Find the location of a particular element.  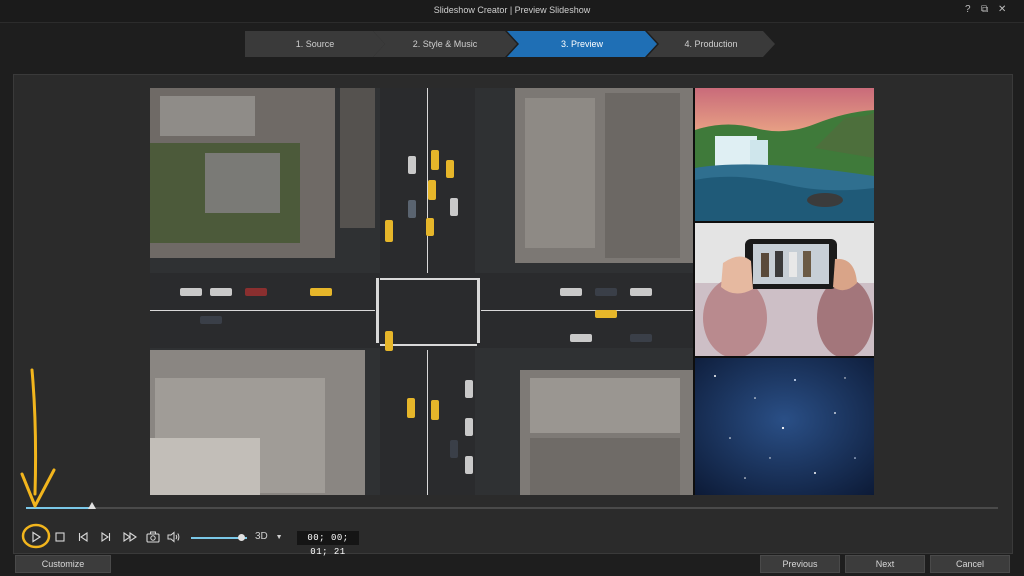

starry-sky-image is located at coordinates (784, 426).